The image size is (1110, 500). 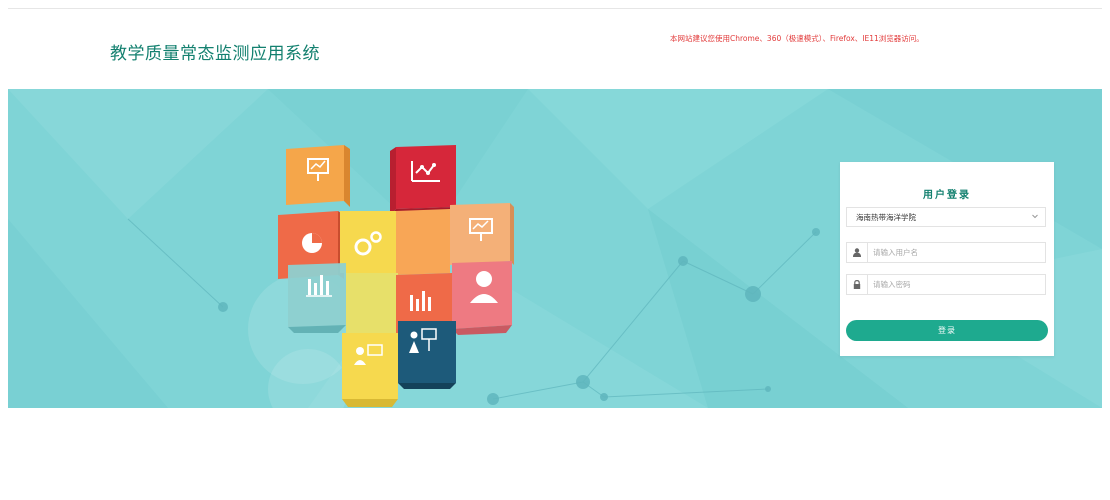 What do you see at coordinates (368, 242) in the screenshot?
I see `gears-icon` at bounding box center [368, 242].